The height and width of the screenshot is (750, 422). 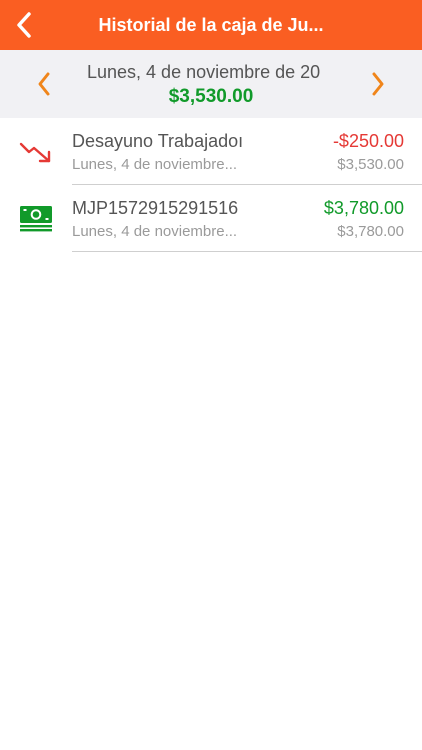 What do you see at coordinates (363, 208) in the screenshot?
I see `transaction-amount: $3,780.00` at bounding box center [363, 208].